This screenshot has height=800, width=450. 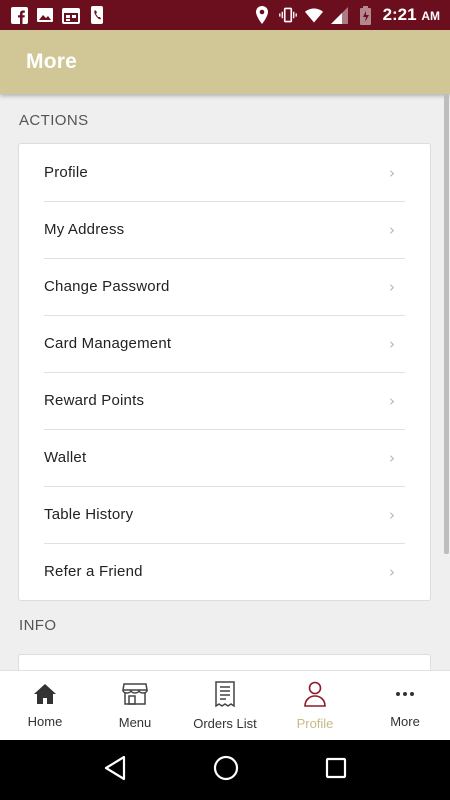 What do you see at coordinates (135, 722) in the screenshot?
I see `nav-label: Menu` at bounding box center [135, 722].